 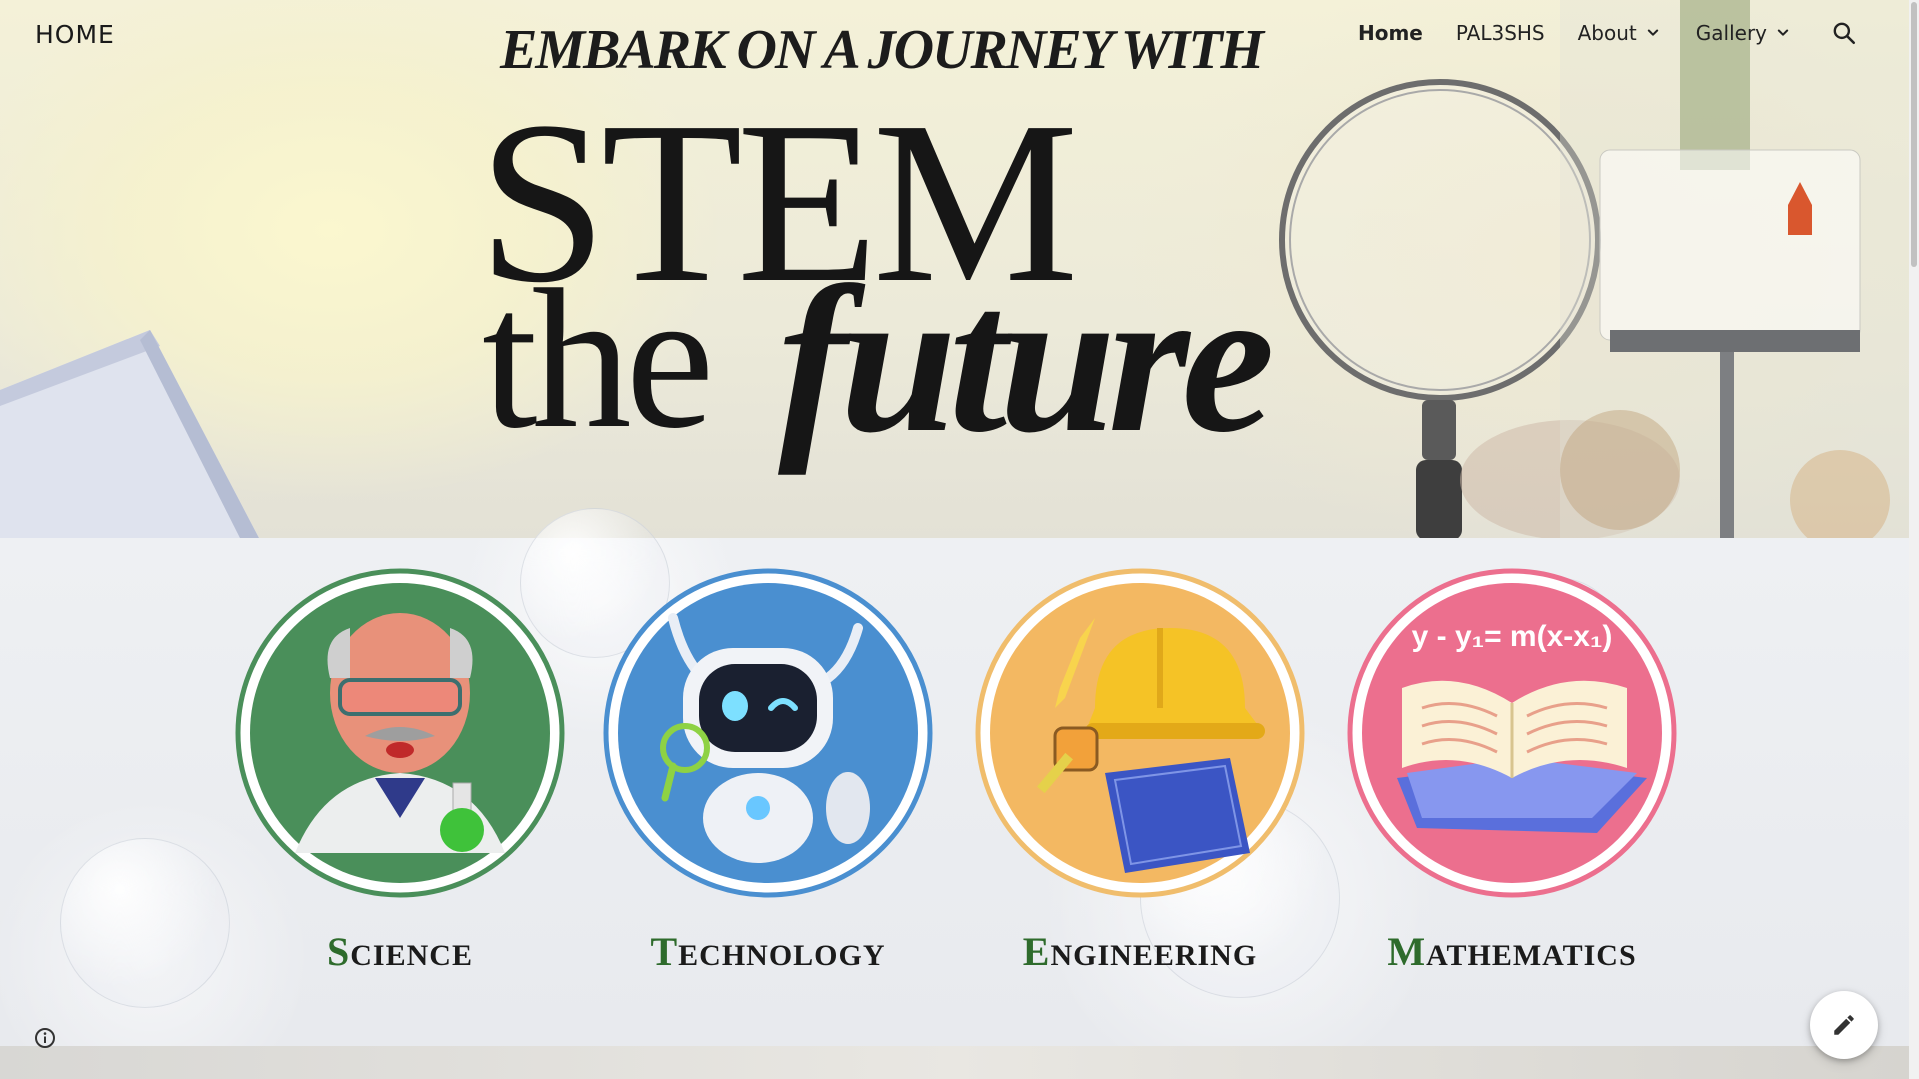 I want to click on hero-headline-future: future, so click(x=1026, y=360).